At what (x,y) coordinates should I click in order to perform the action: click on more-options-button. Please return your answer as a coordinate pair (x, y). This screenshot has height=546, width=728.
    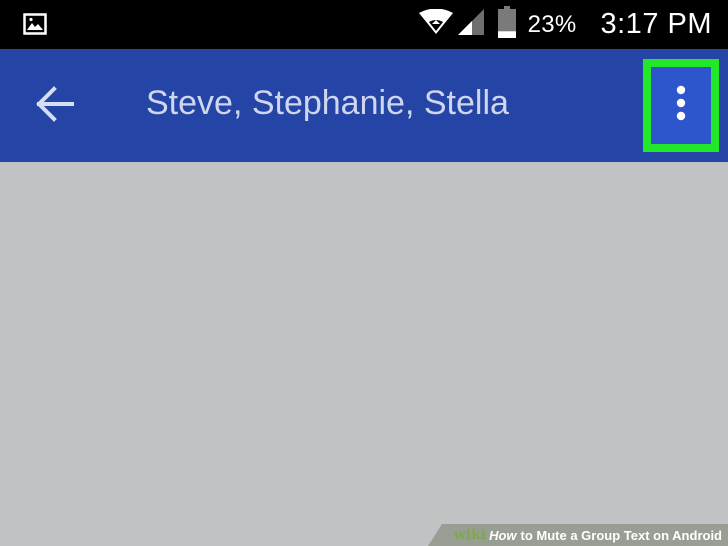
    Looking at the image, I should click on (681, 105).